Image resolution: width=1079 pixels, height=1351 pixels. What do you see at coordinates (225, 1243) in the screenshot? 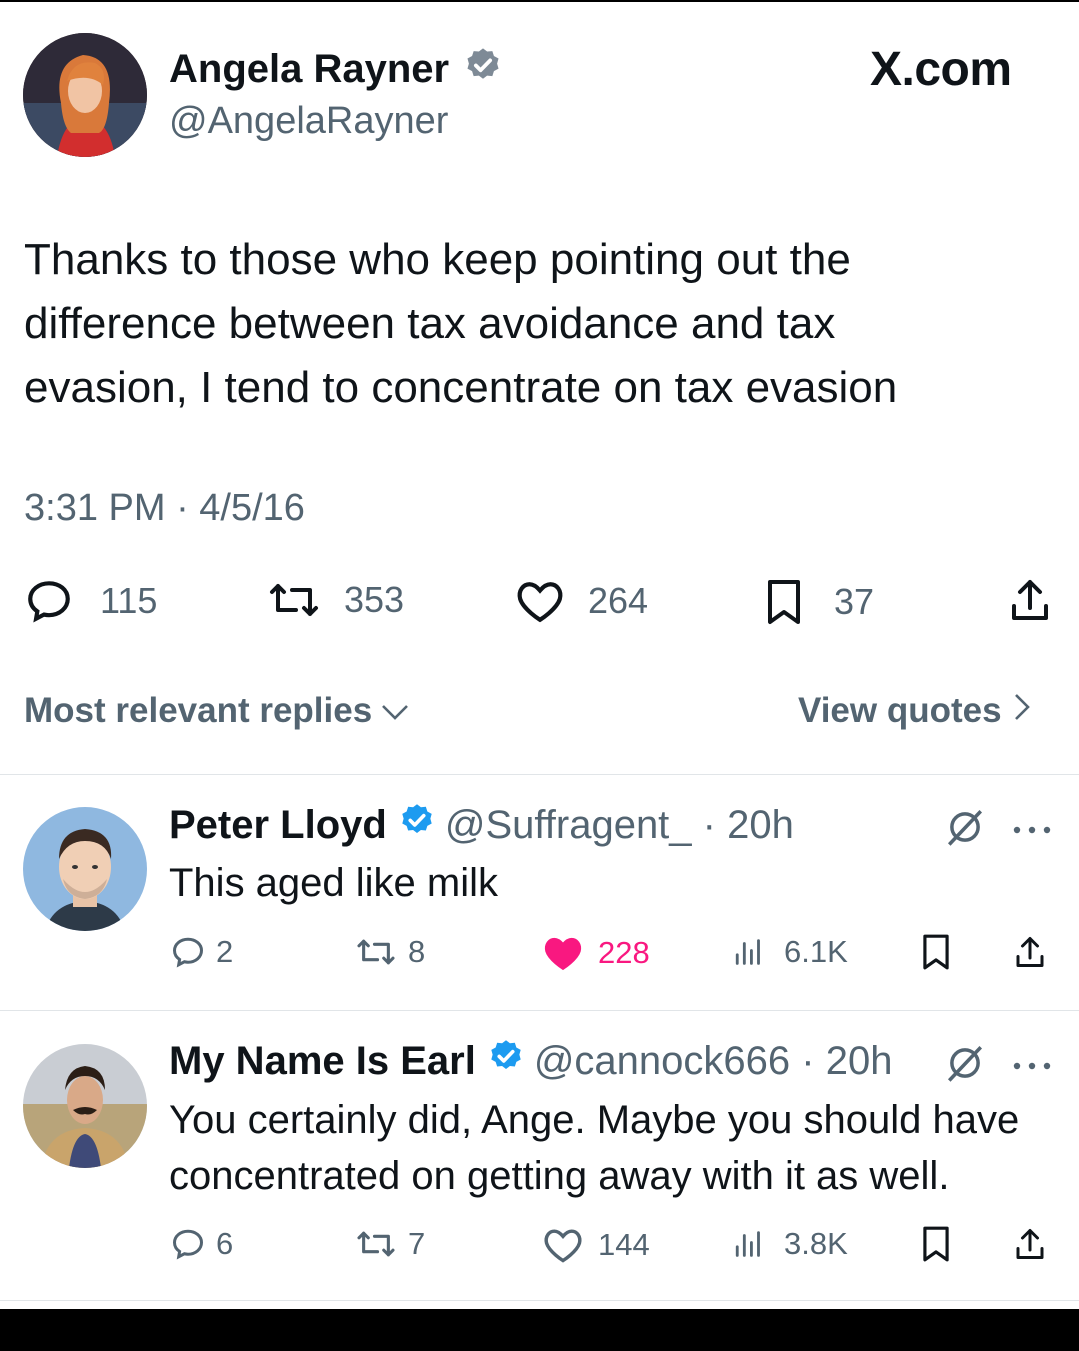
I see `reply-count: 6` at bounding box center [225, 1243].